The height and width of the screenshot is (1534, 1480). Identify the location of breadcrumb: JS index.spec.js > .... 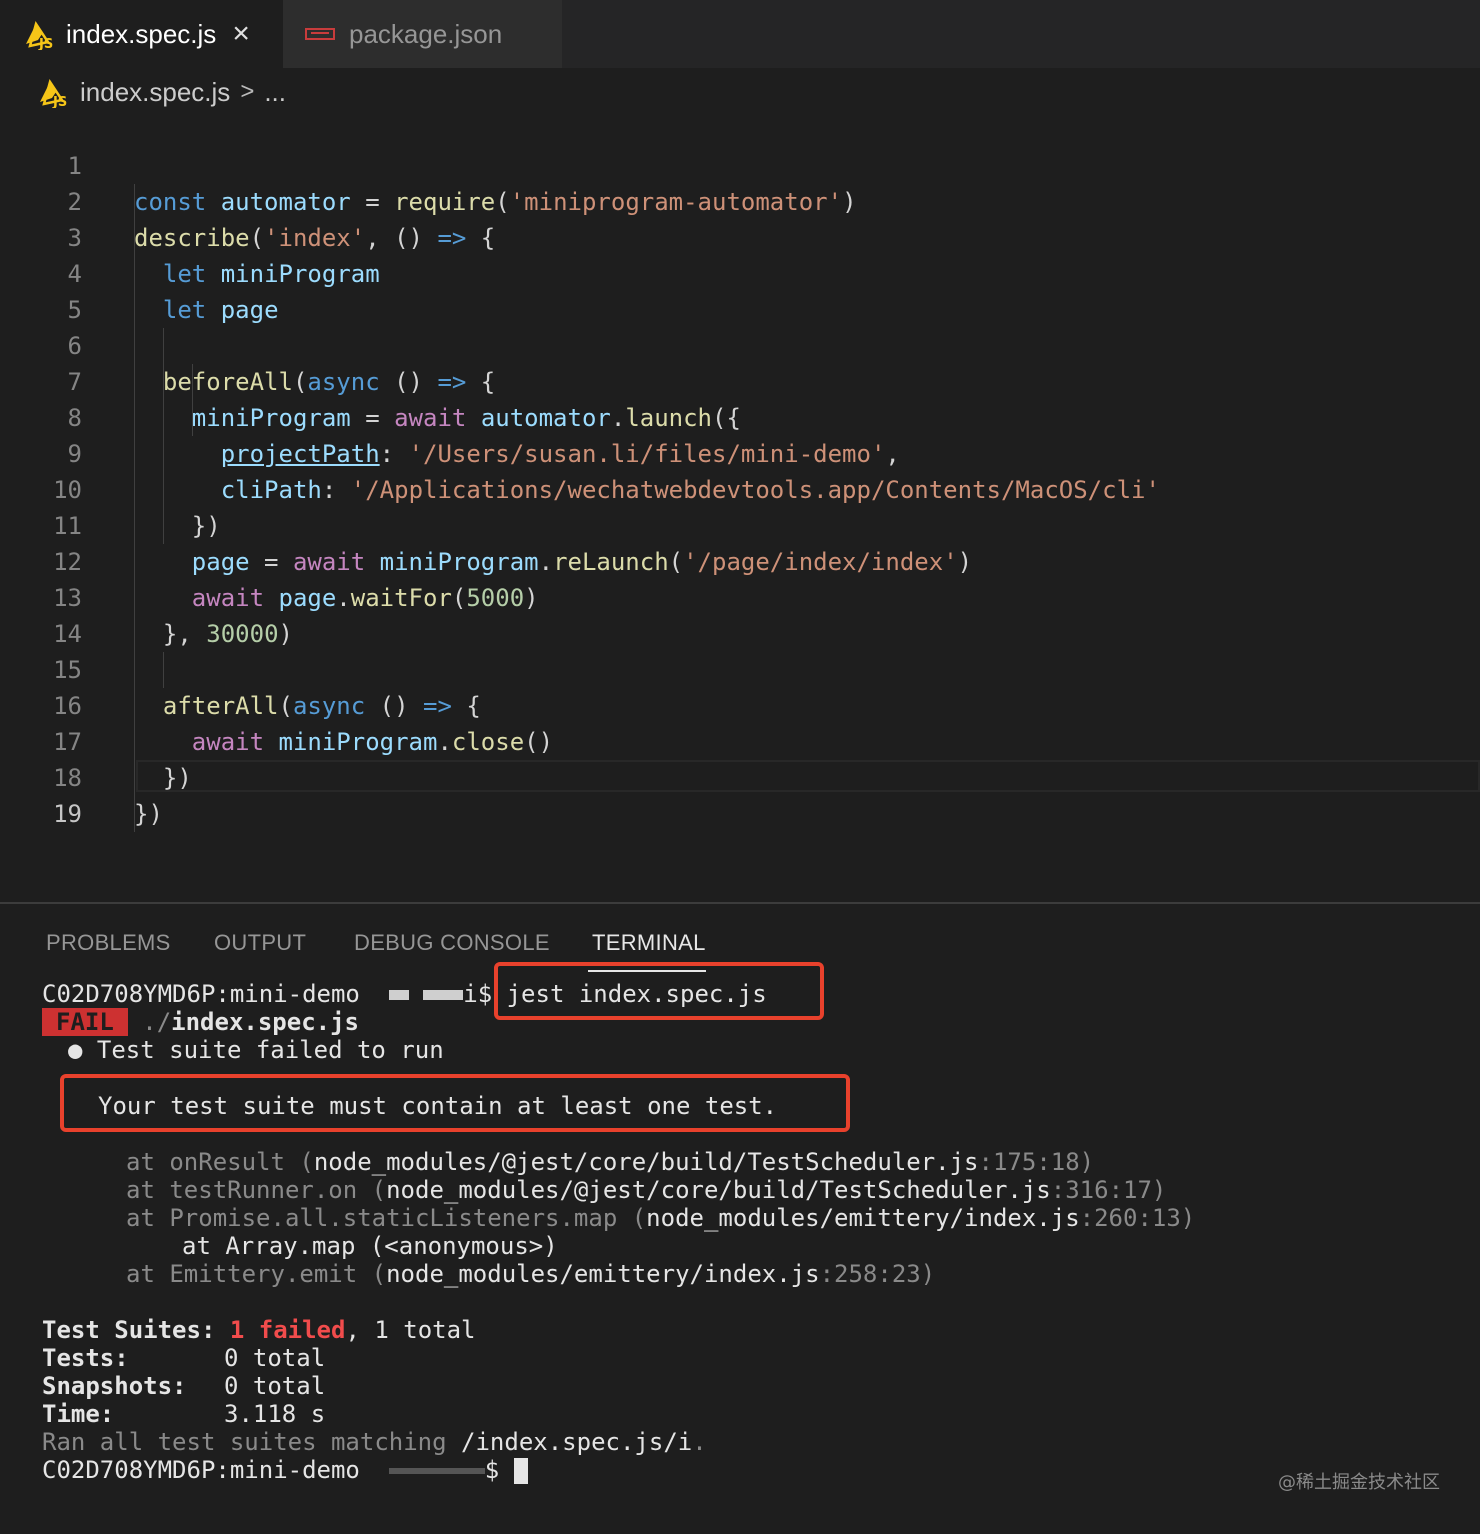
(161, 92).